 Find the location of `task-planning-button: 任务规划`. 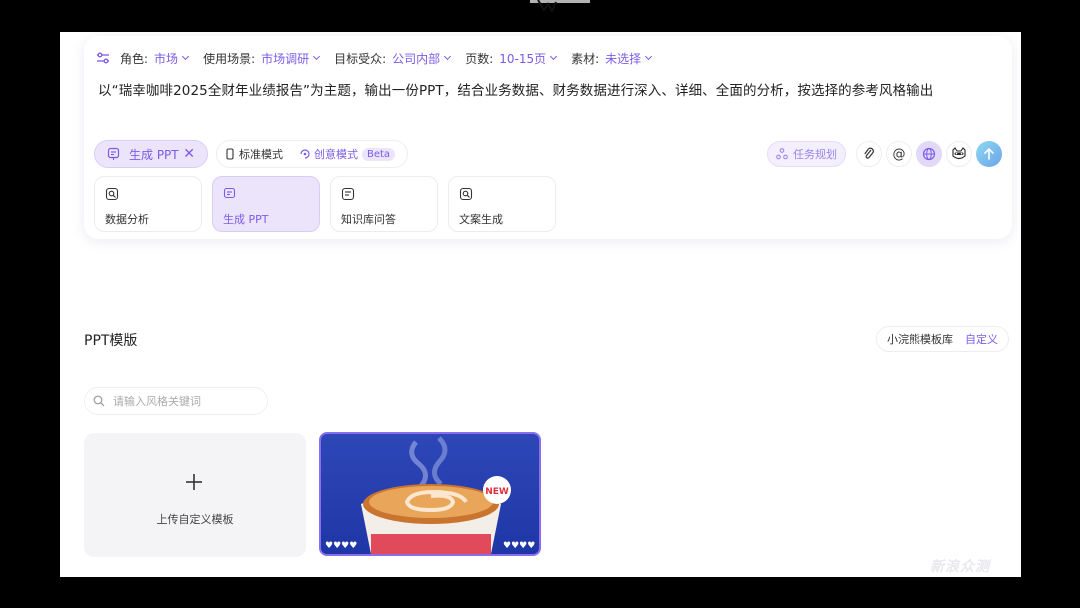

task-planning-button: 任务规划 is located at coordinates (806, 154).